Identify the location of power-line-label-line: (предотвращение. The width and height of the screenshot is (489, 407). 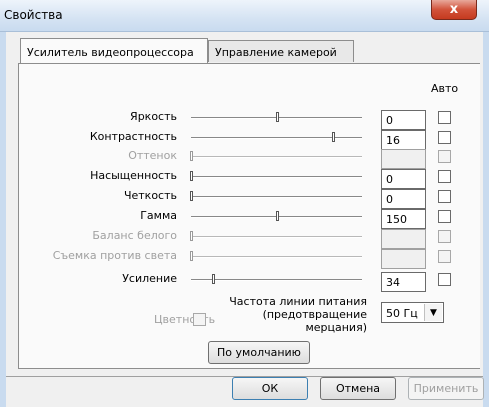
(314, 314).